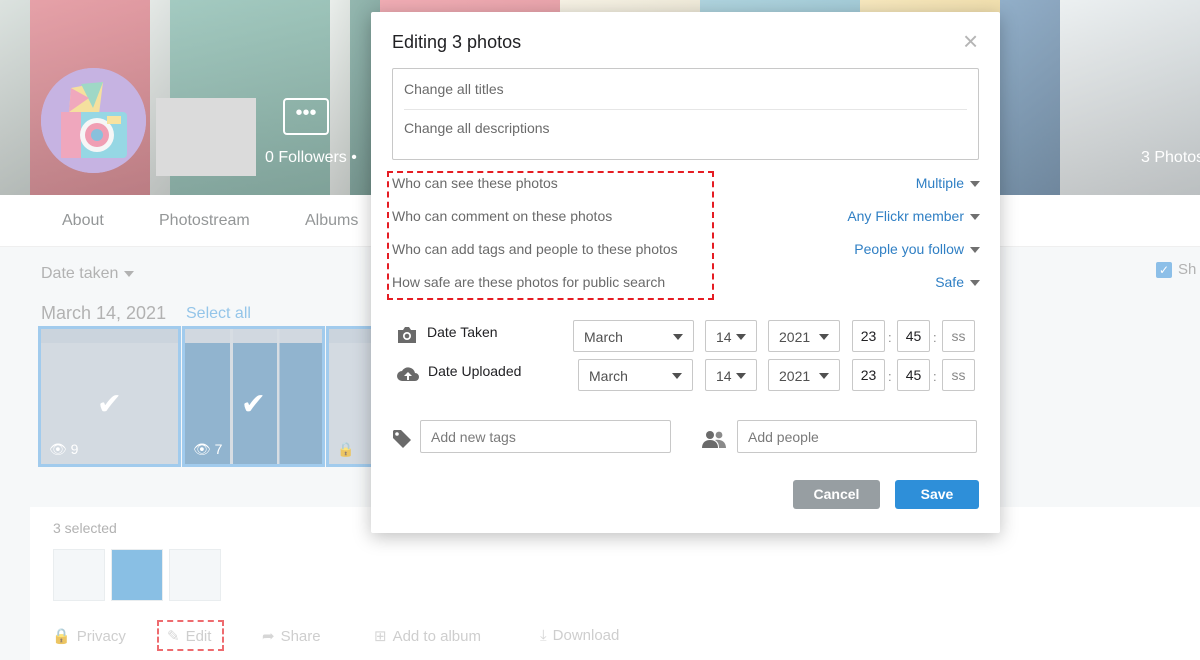 Image resolution: width=1200 pixels, height=660 pixels. I want to click on tag-permission-dropdown: People you follow, so click(917, 249).